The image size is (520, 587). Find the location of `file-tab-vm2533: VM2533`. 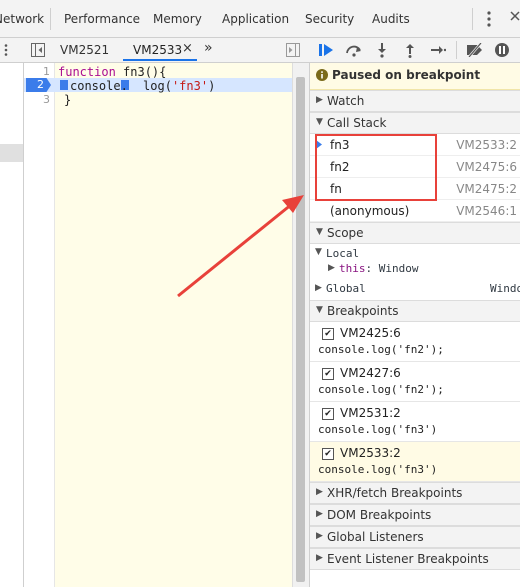

file-tab-vm2533: VM2533 is located at coordinates (157, 50).